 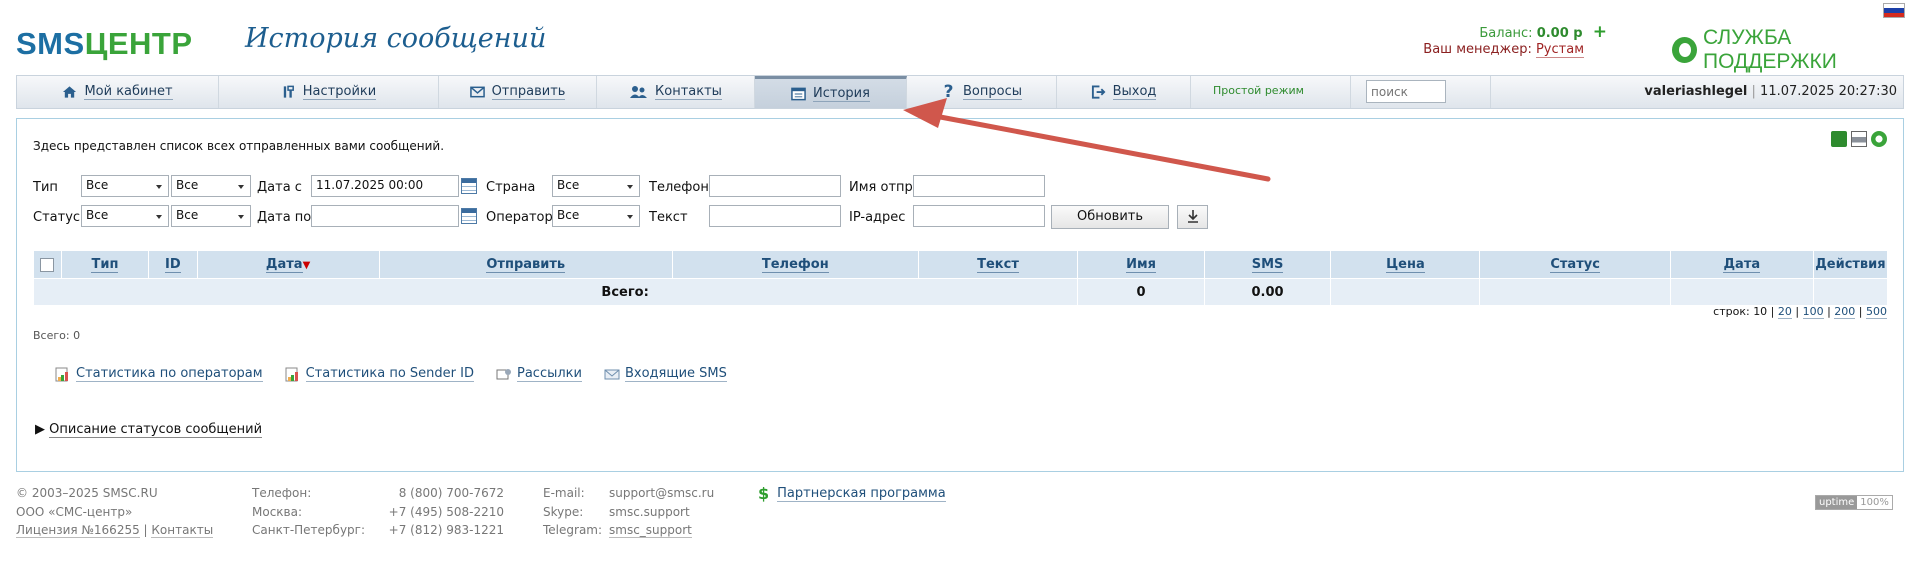 What do you see at coordinates (526, 265) in the screenshot?
I see `col-send: Отправить` at bounding box center [526, 265].